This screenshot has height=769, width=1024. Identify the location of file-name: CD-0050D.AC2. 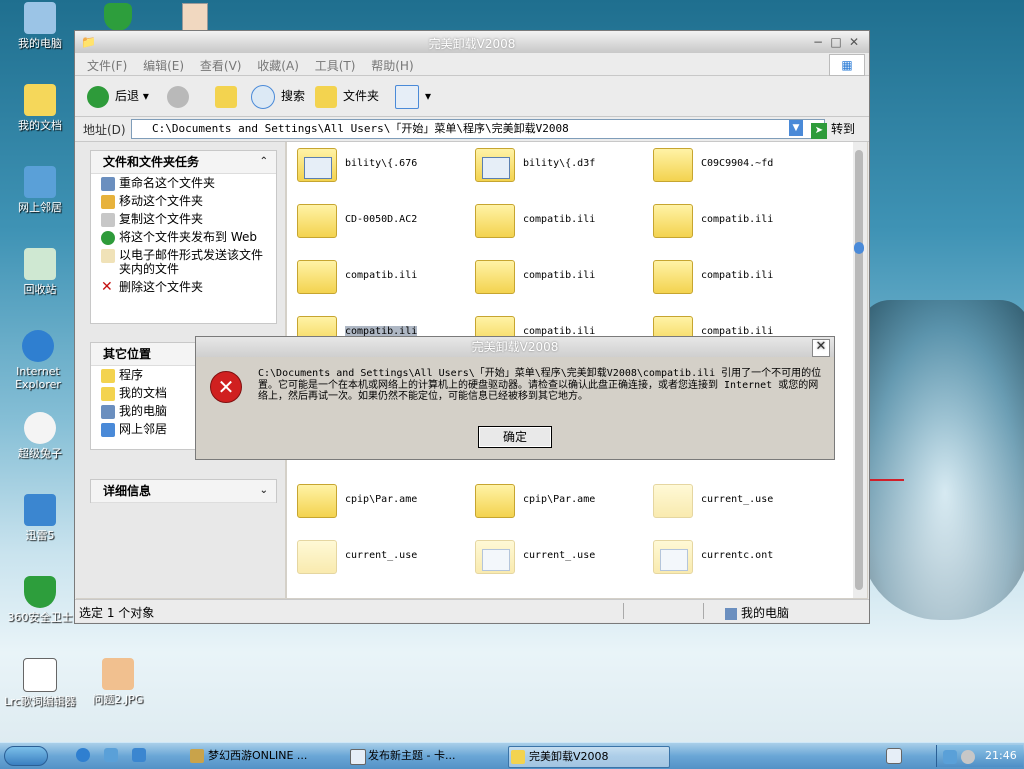
(381, 219).